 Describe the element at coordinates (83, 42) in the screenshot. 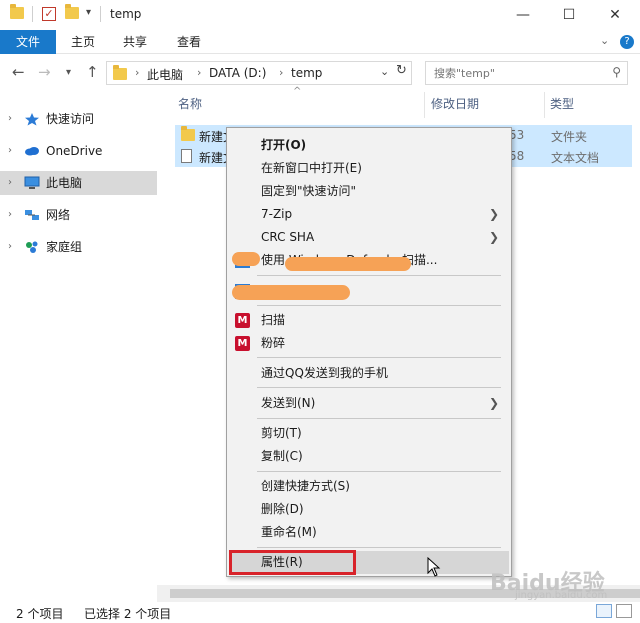

I see `tab-home: 主页` at that location.